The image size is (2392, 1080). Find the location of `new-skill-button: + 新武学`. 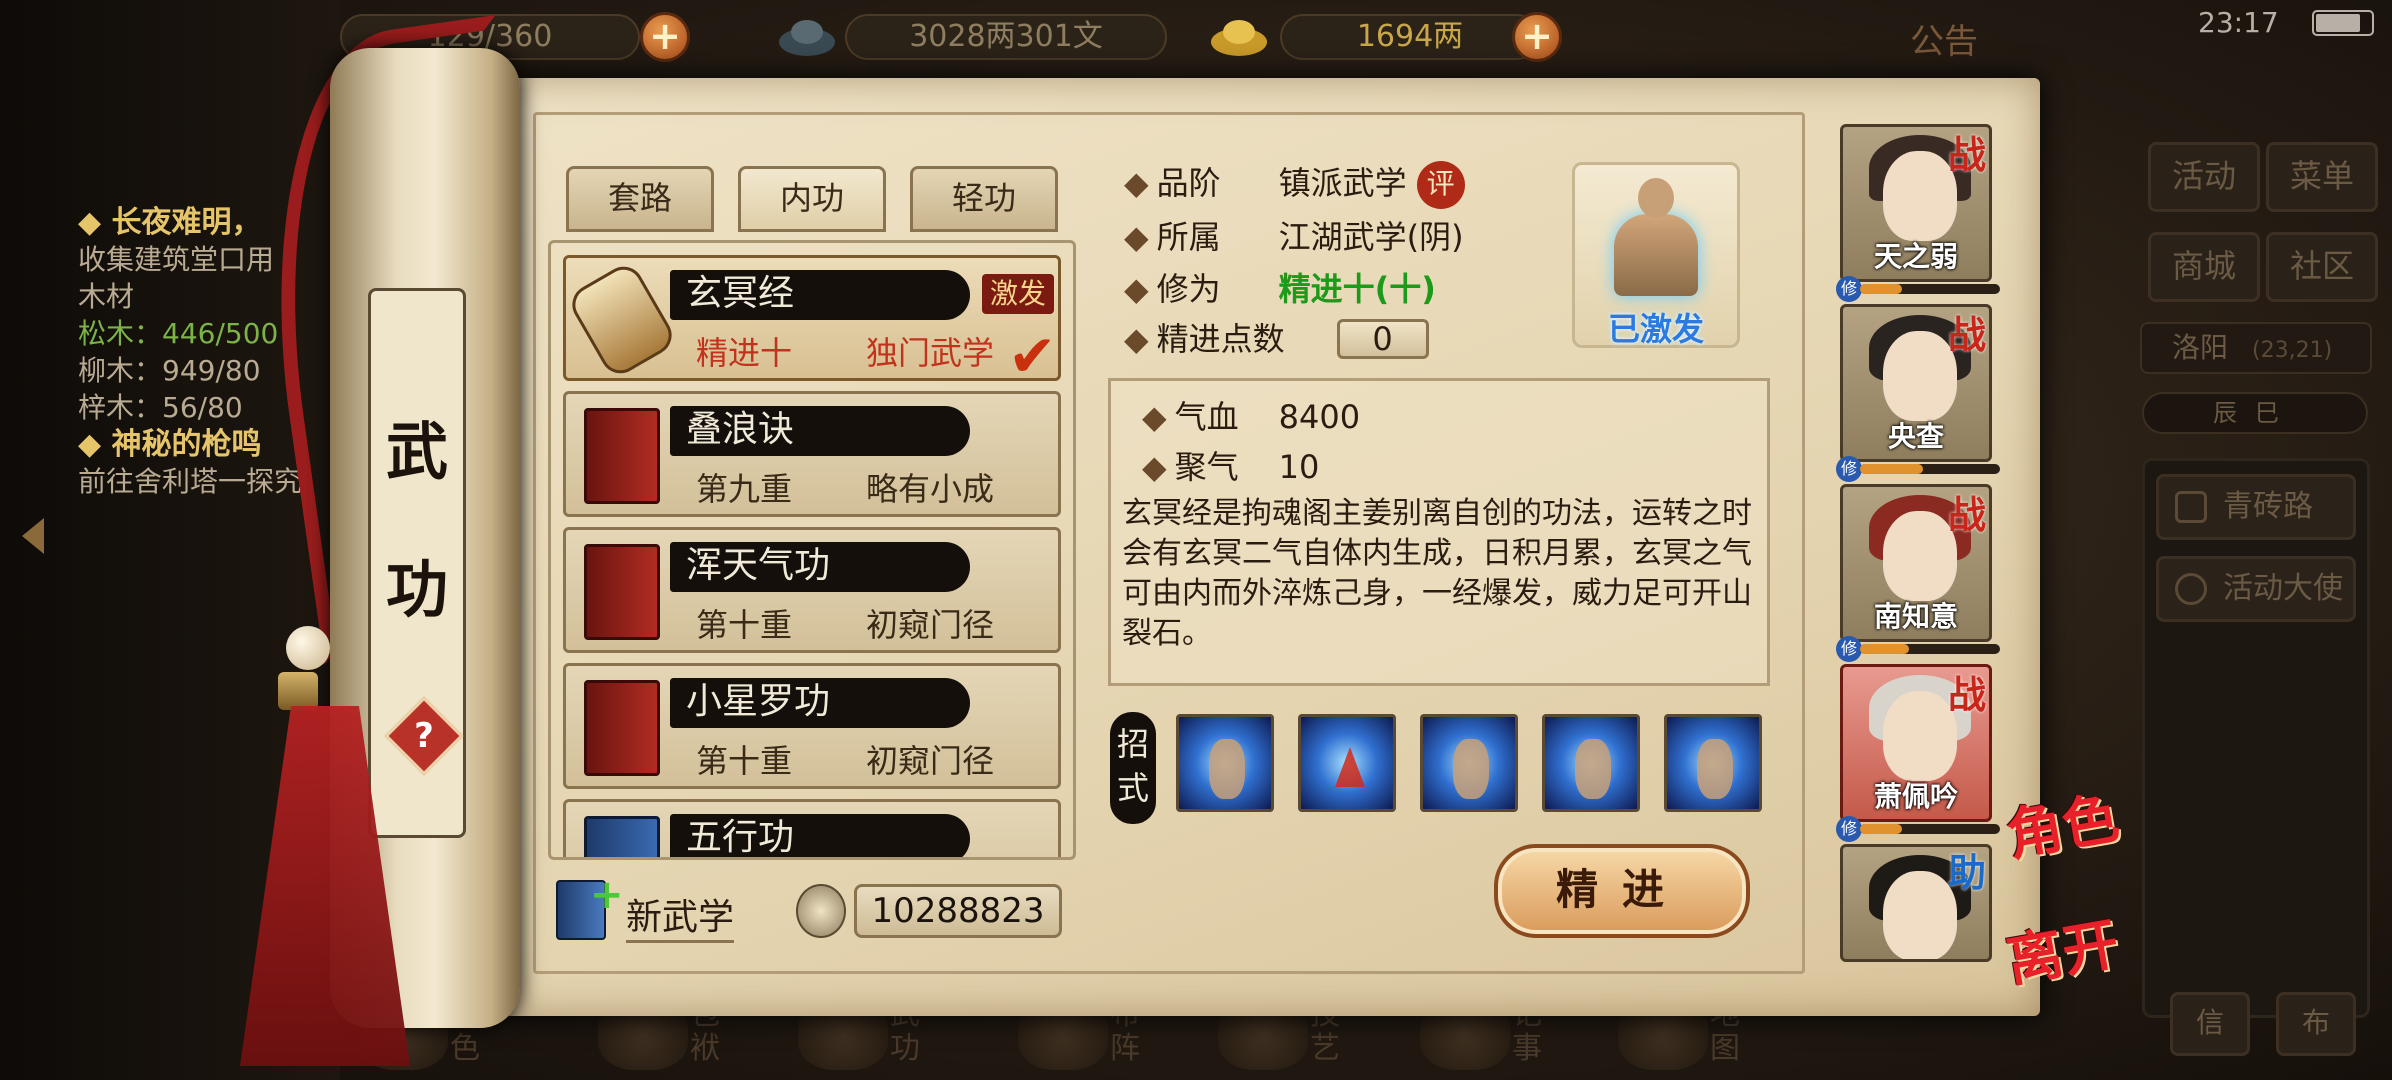

new-skill-button: + 新武学 is located at coordinates (656, 907).